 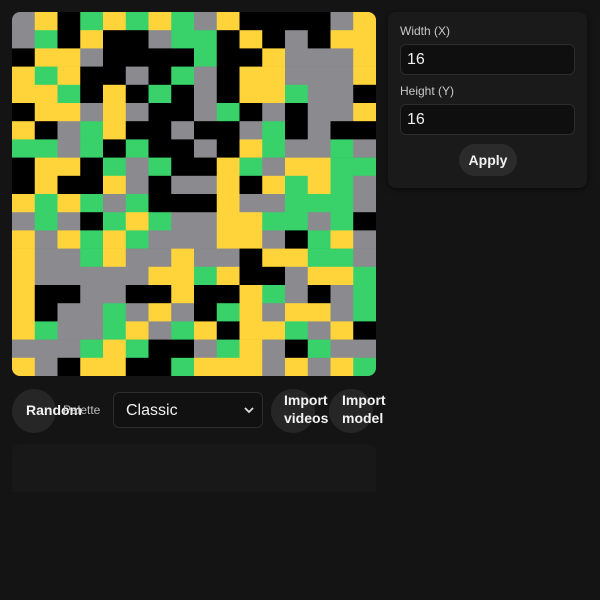 I want to click on apply-button: Apply, so click(x=488, y=160).